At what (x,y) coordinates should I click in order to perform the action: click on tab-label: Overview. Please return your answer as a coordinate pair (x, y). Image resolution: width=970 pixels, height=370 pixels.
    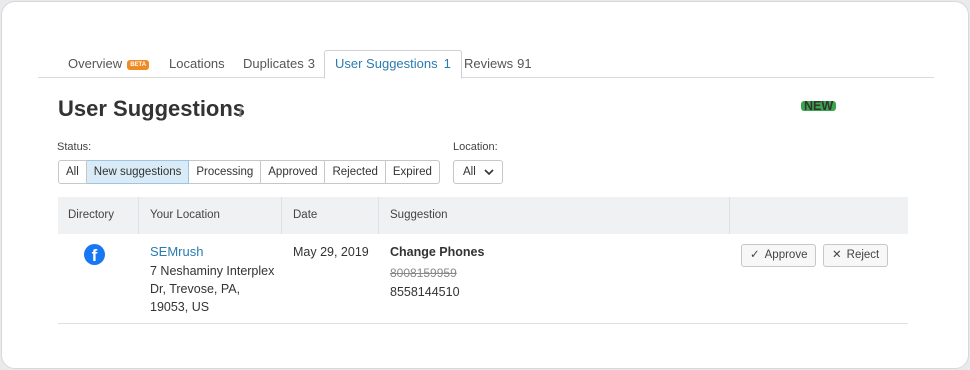
    Looking at the image, I should click on (95, 63).